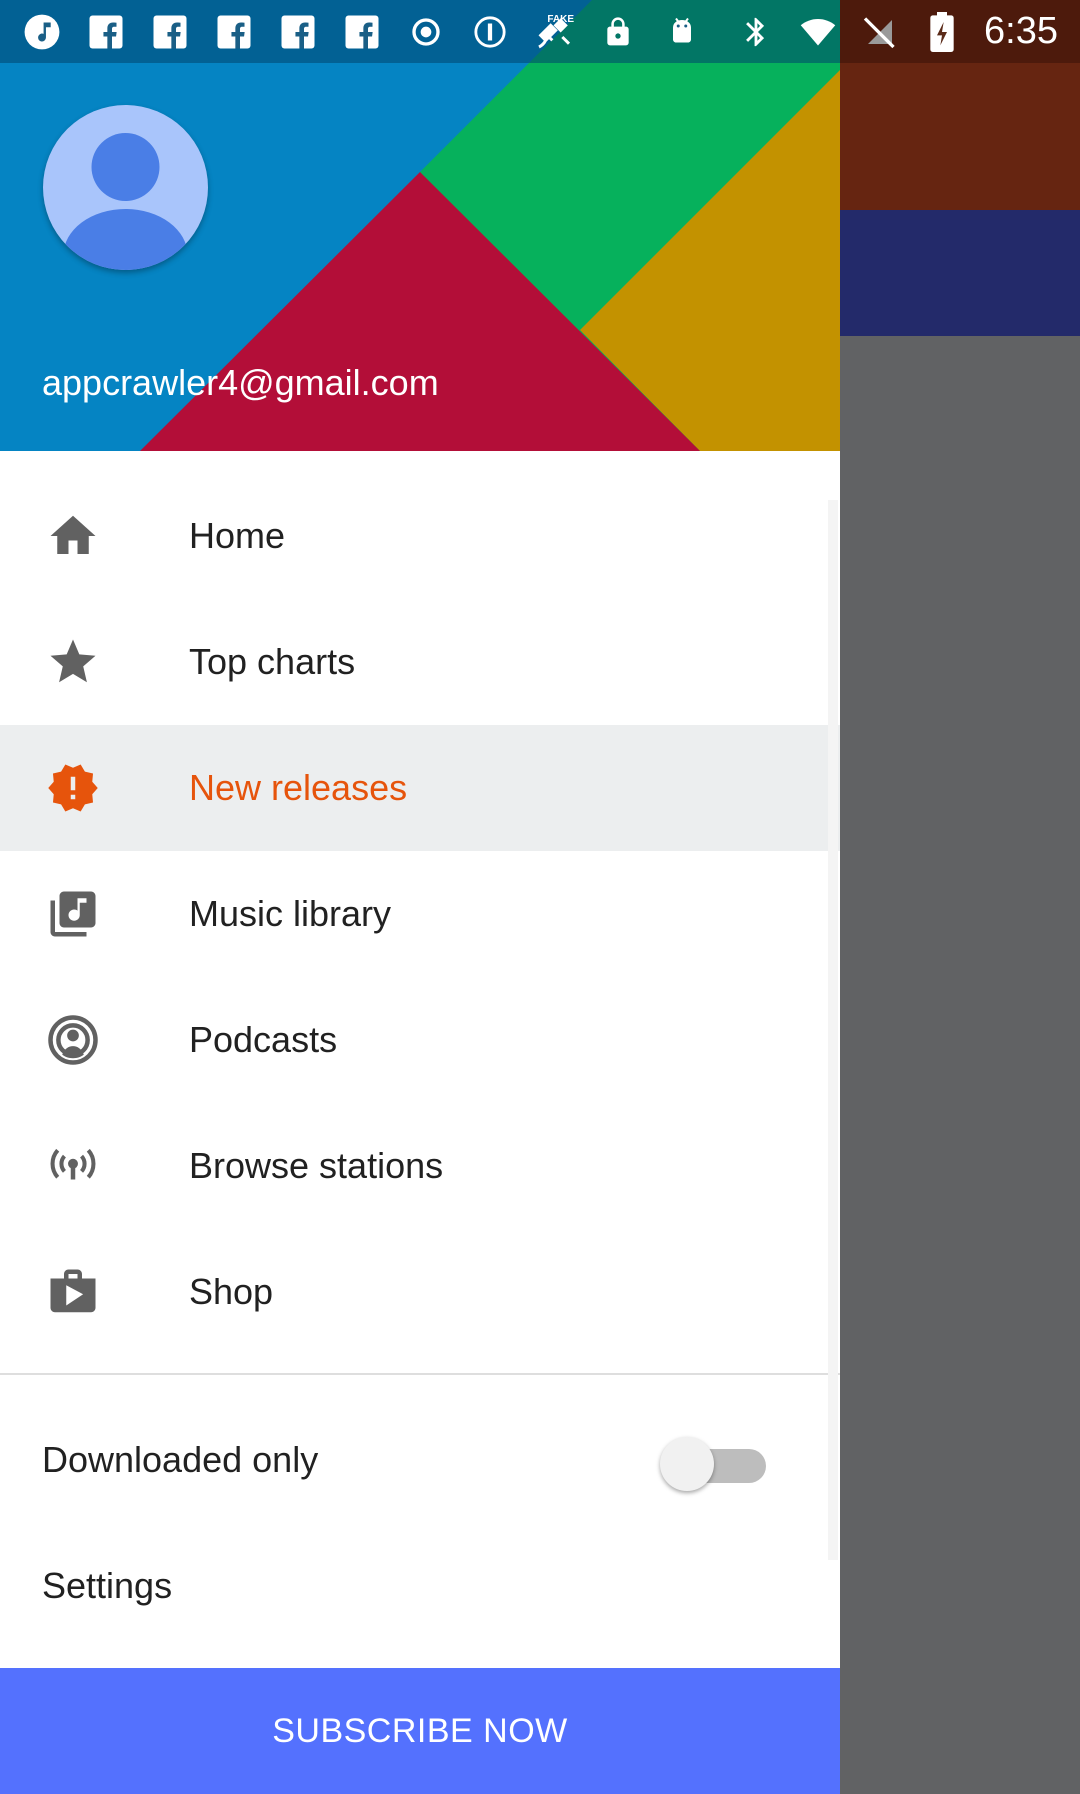 The image size is (1080, 1794). I want to click on menu-item-label: Browse stations, so click(316, 1165).